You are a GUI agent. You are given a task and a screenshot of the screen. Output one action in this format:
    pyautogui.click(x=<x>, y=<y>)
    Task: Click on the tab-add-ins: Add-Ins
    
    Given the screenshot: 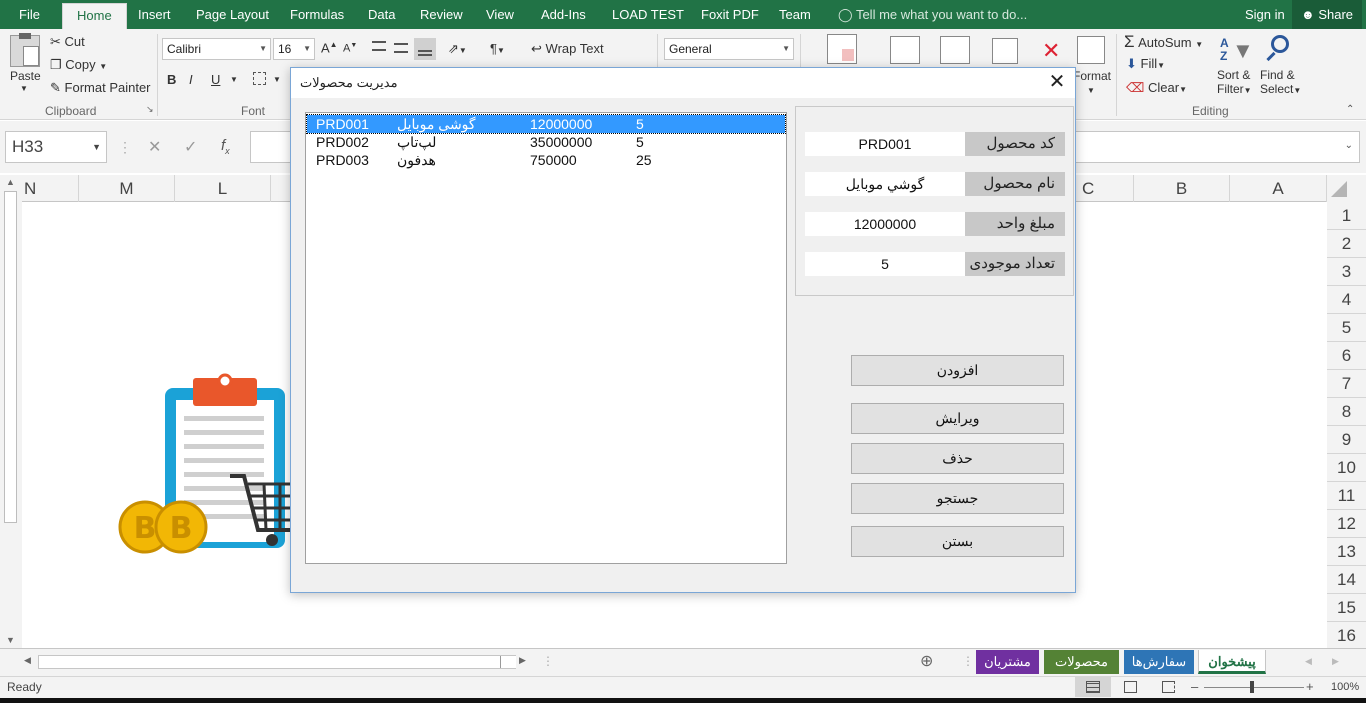 What is the action you would take?
    pyautogui.click(x=563, y=14)
    